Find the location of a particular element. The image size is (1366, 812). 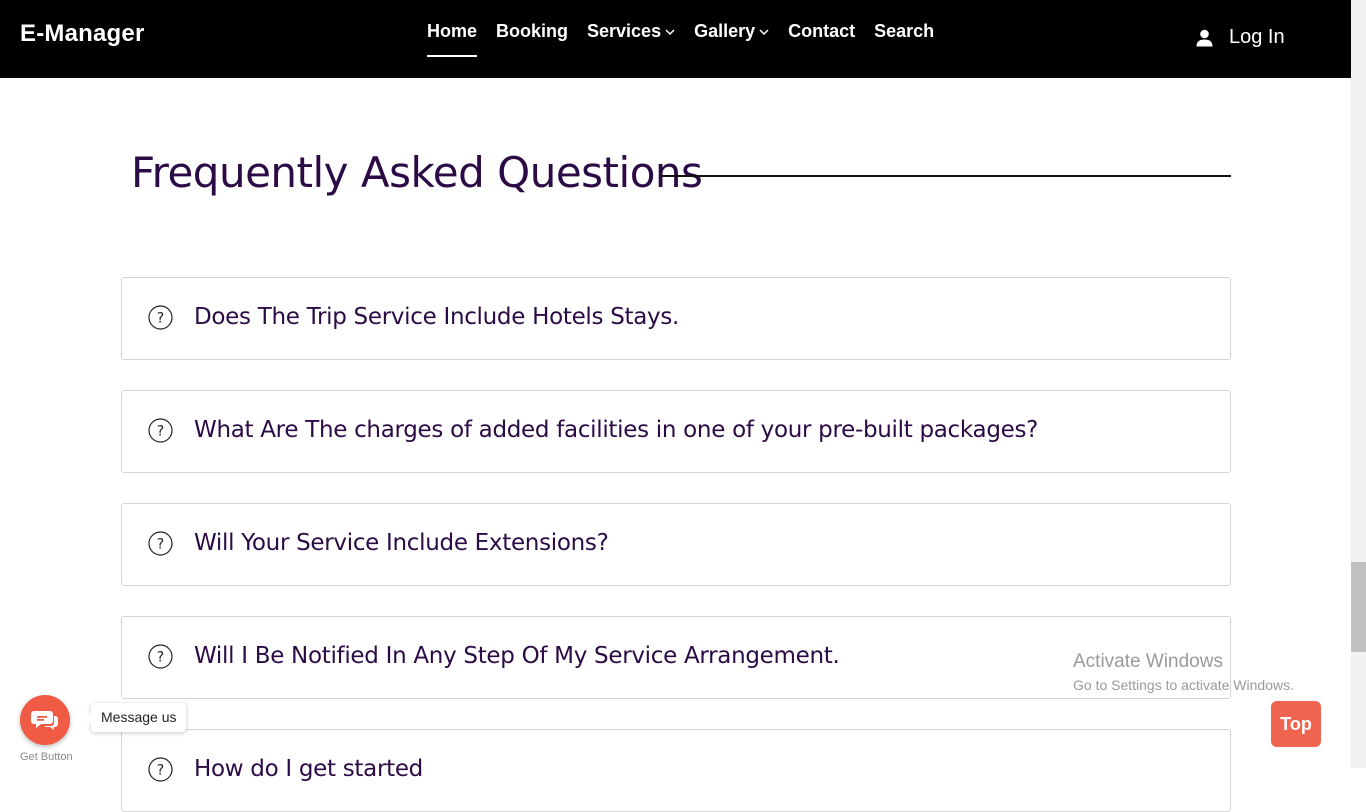

back-to-top-button: Top is located at coordinates (1296, 724).